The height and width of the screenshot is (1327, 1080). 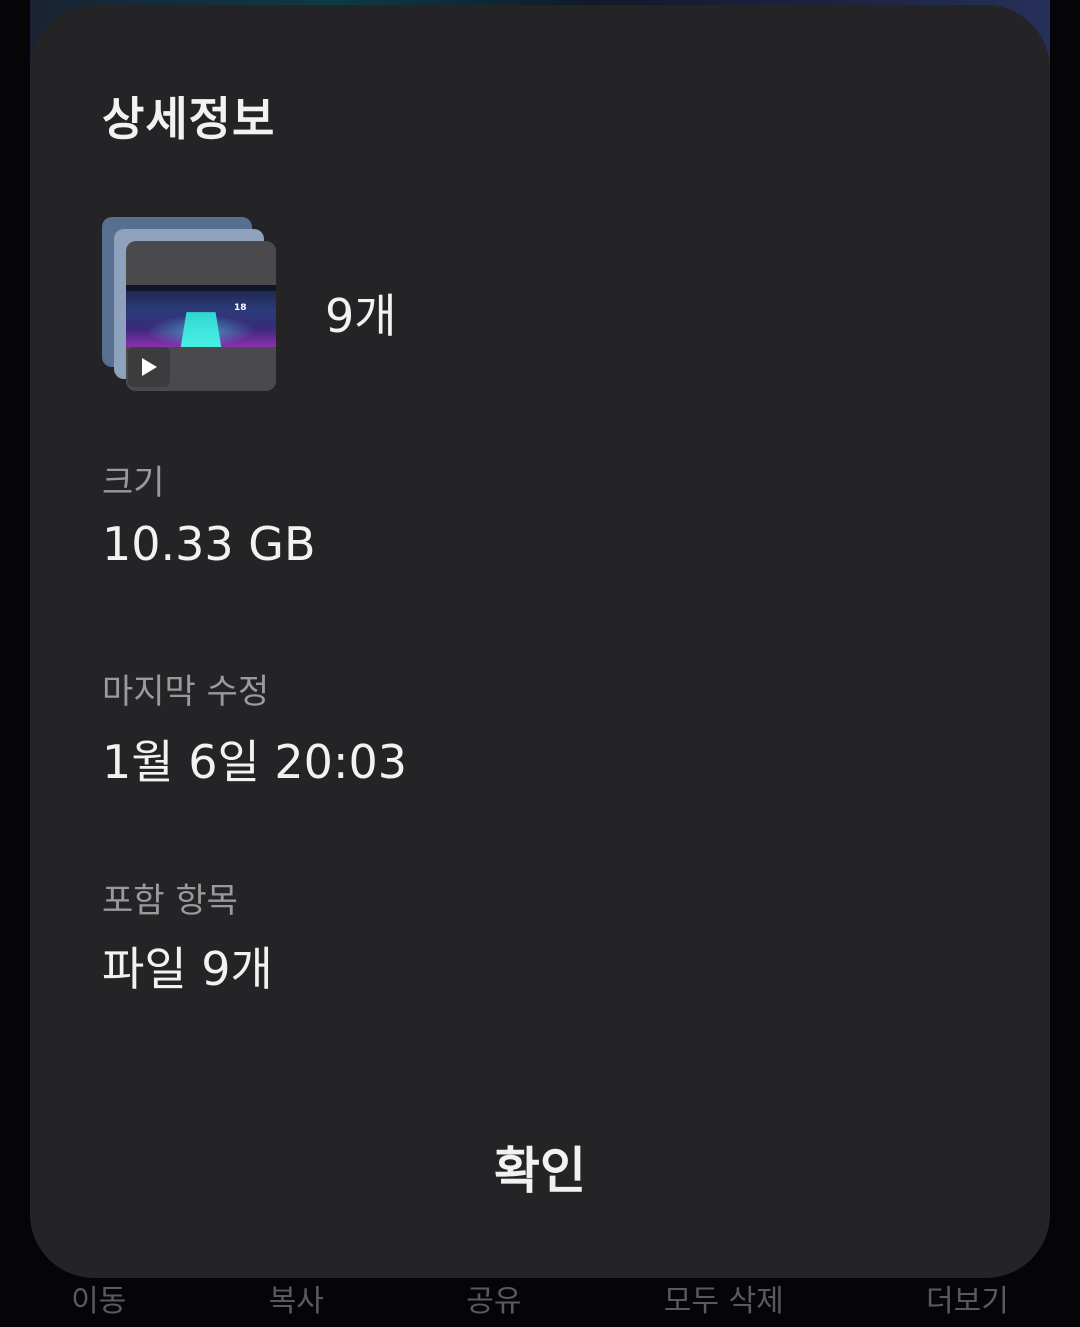 I want to click on bottom-action-share: 공유, so click(x=494, y=1301).